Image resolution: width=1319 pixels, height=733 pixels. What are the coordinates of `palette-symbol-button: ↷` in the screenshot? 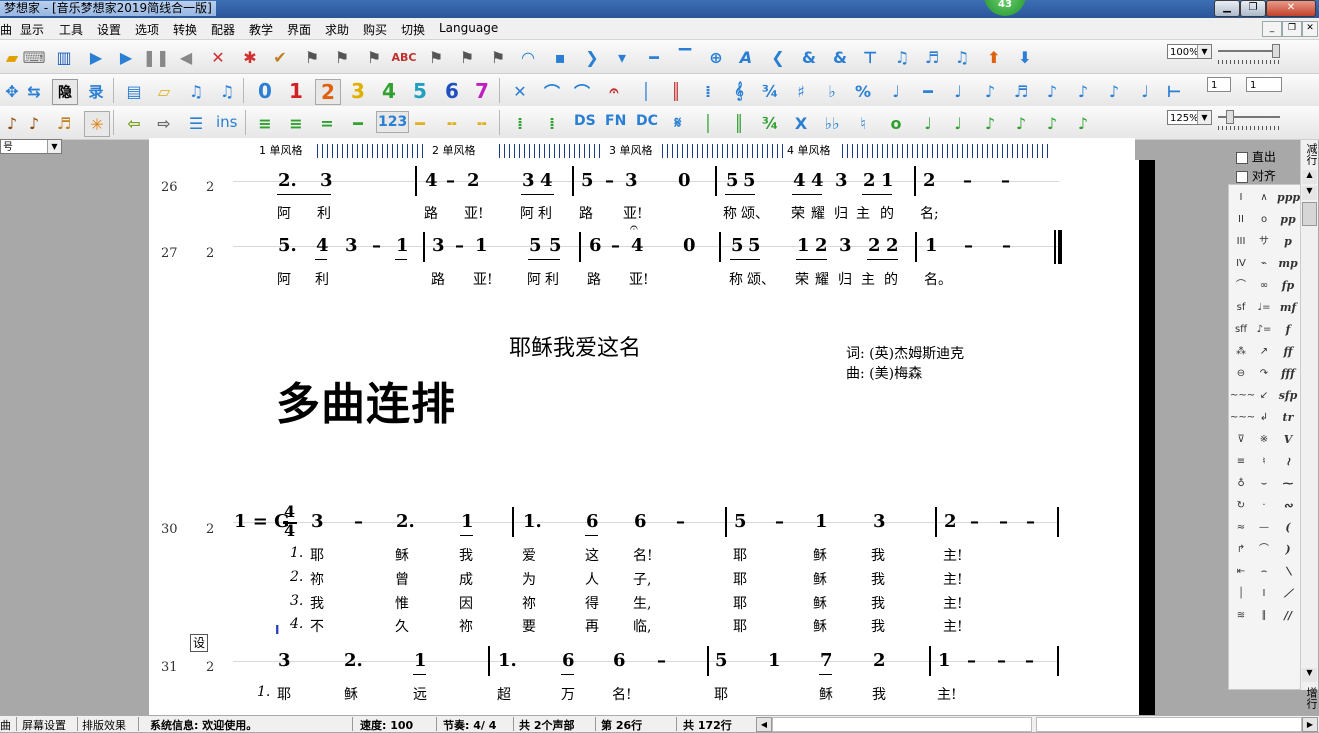 It's located at (1264, 374).